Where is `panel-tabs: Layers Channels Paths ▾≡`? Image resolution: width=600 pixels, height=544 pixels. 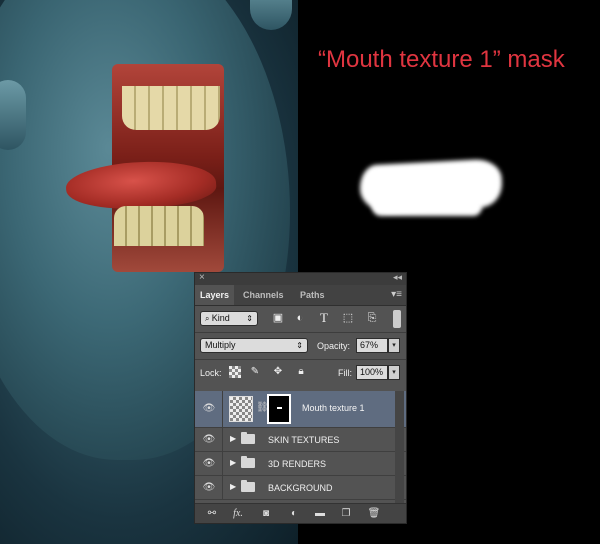 panel-tabs: Layers Channels Paths ▾≡ is located at coordinates (300, 295).